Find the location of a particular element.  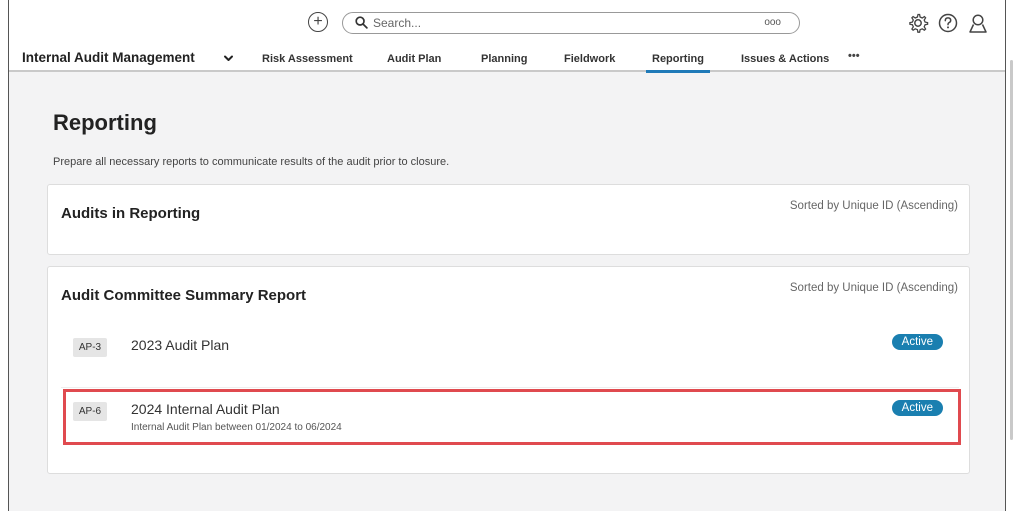

more-tabs-icon: ••• is located at coordinates (854, 56).